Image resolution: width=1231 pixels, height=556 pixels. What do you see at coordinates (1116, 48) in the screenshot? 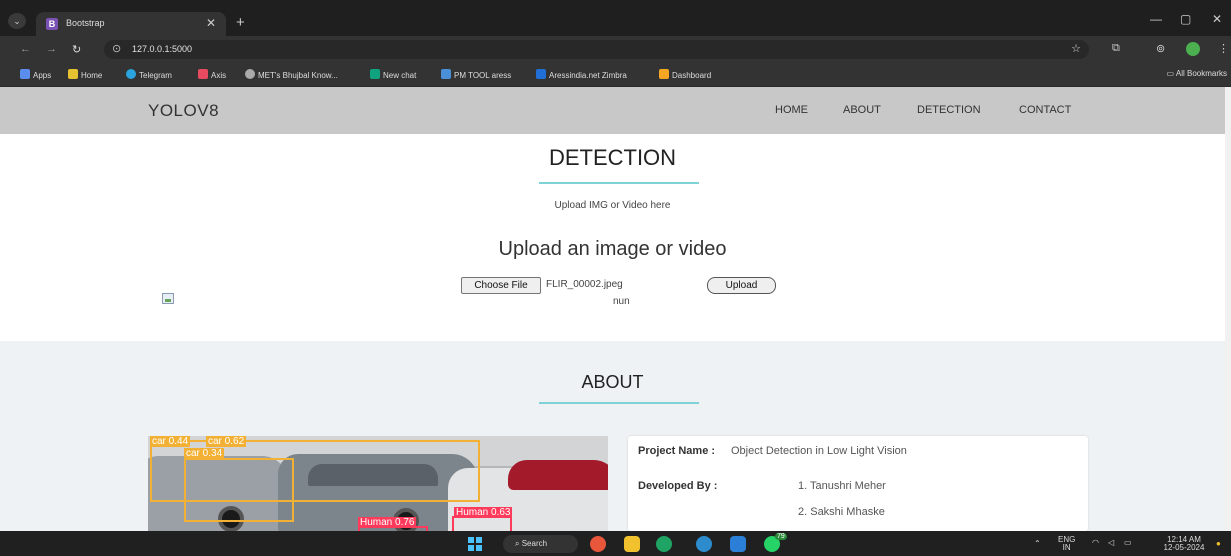
I see `extensions-icon: ⧉` at bounding box center [1116, 48].